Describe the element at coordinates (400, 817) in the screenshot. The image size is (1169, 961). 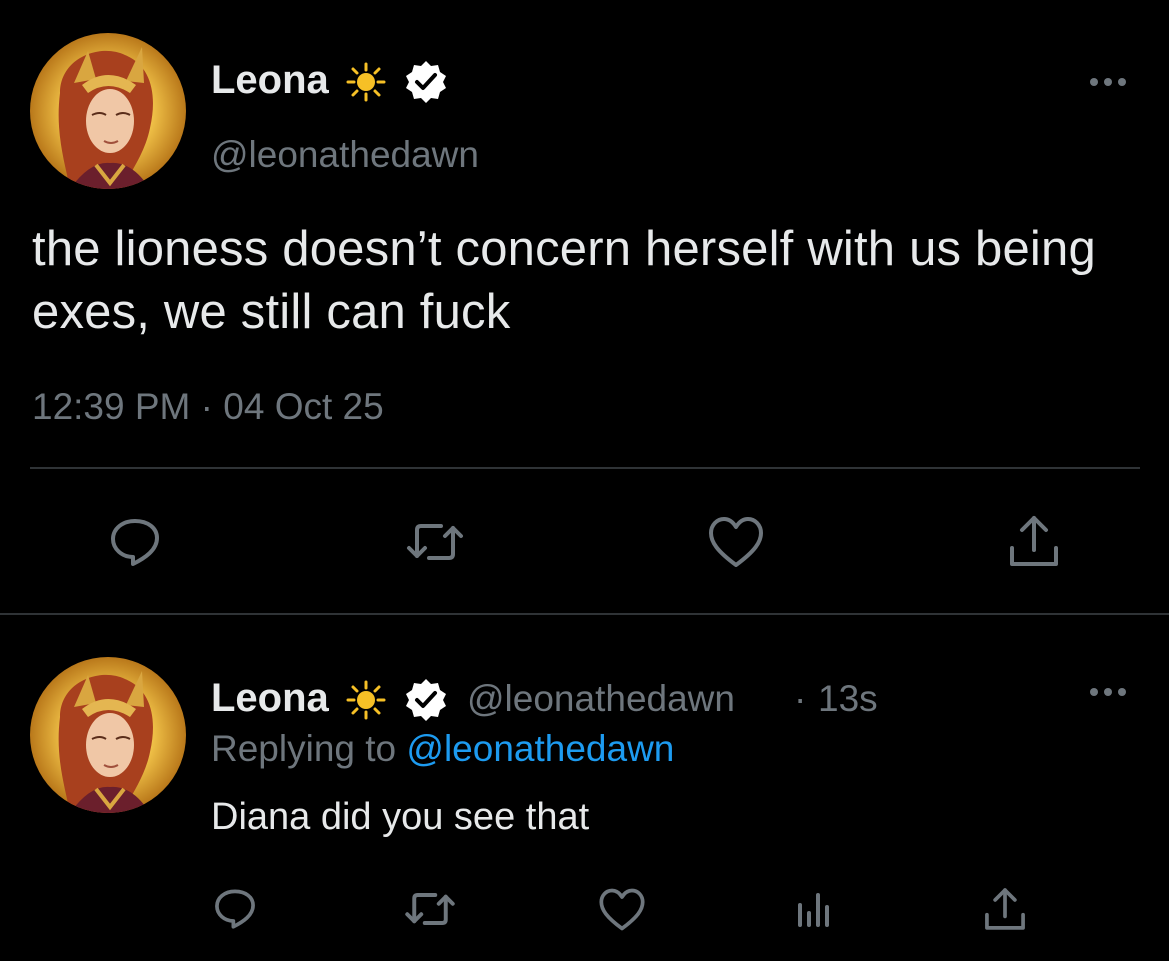
I see `reply-text: Diana did you see that` at that location.